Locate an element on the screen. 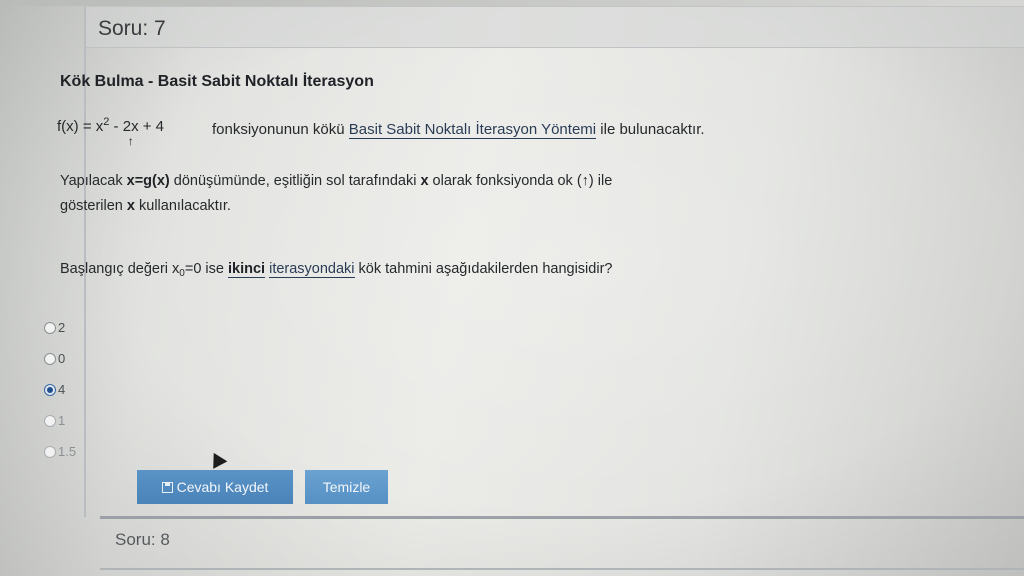 The width and height of the screenshot is (1024, 576). question-number: Soru: 7 is located at coordinates (132, 28).